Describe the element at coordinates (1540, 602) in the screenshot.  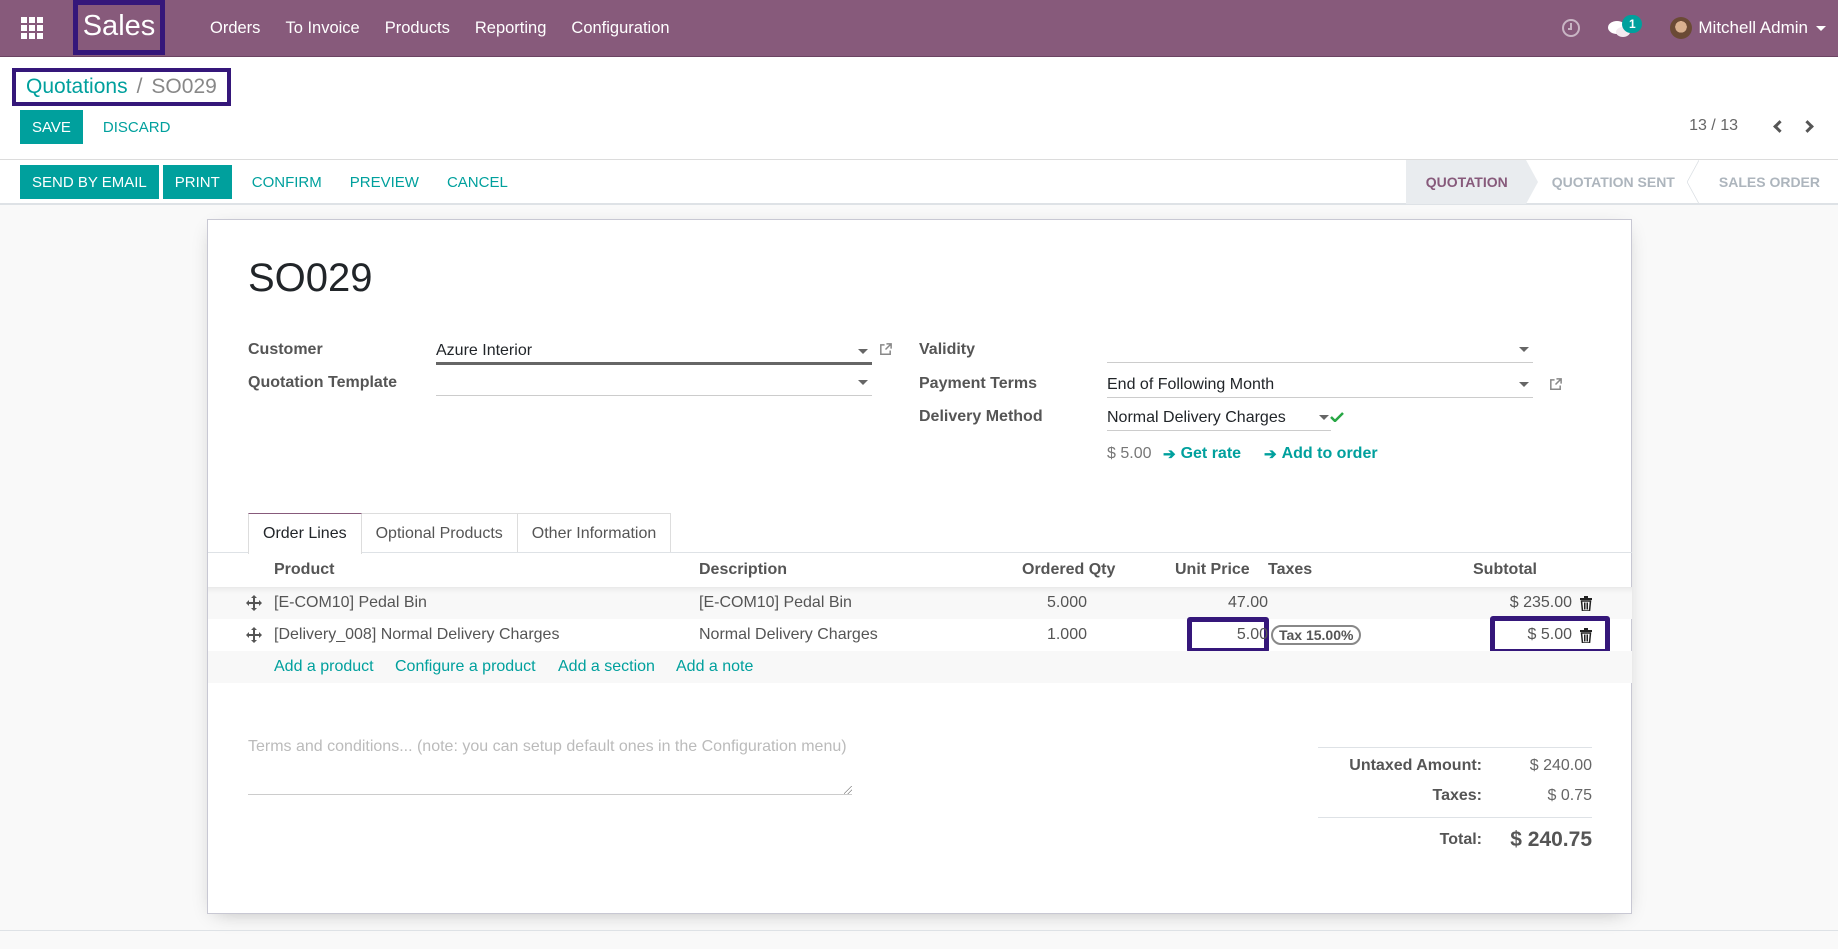
I see `subtotal-value: $ 235.00` at that location.